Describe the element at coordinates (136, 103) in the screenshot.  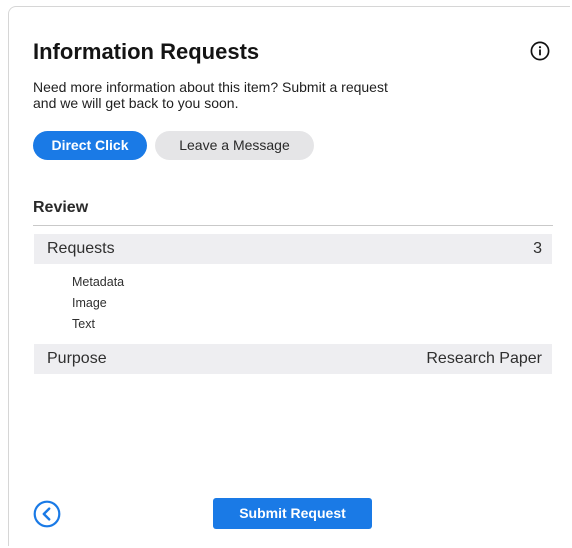
I see `subtitle-line-2: and we will get back to you soon.` at that location.